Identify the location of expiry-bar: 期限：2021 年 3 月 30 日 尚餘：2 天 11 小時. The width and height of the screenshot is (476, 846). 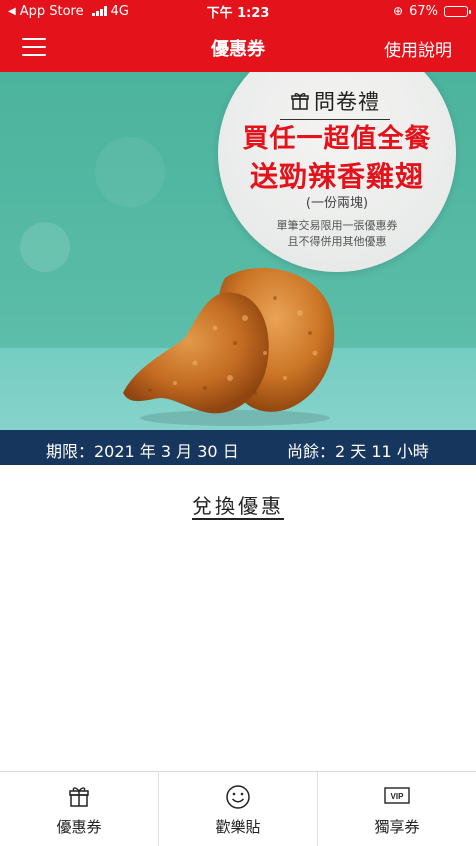
(238, 447).